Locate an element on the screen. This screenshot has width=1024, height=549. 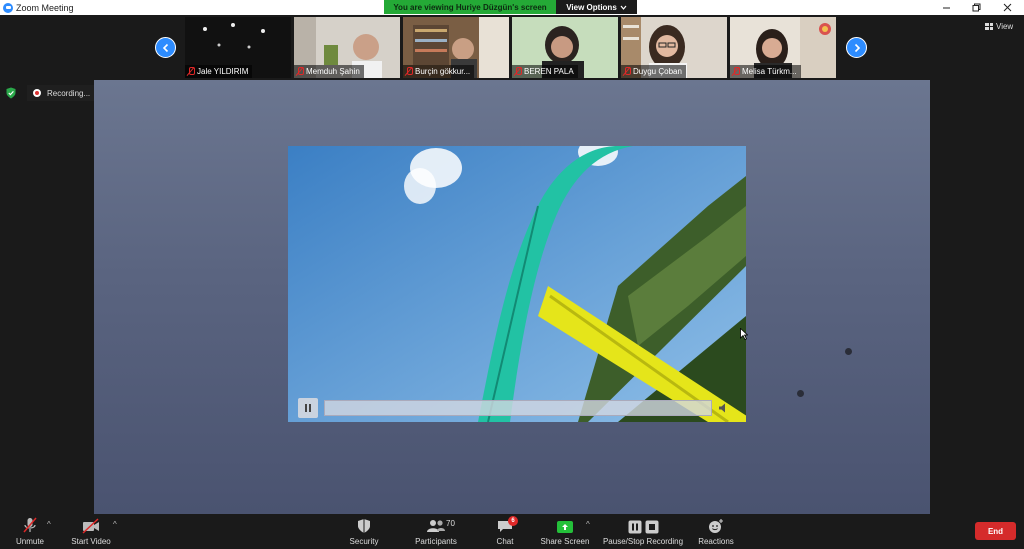
video-progress-bar is located at coordinates (518, 408).